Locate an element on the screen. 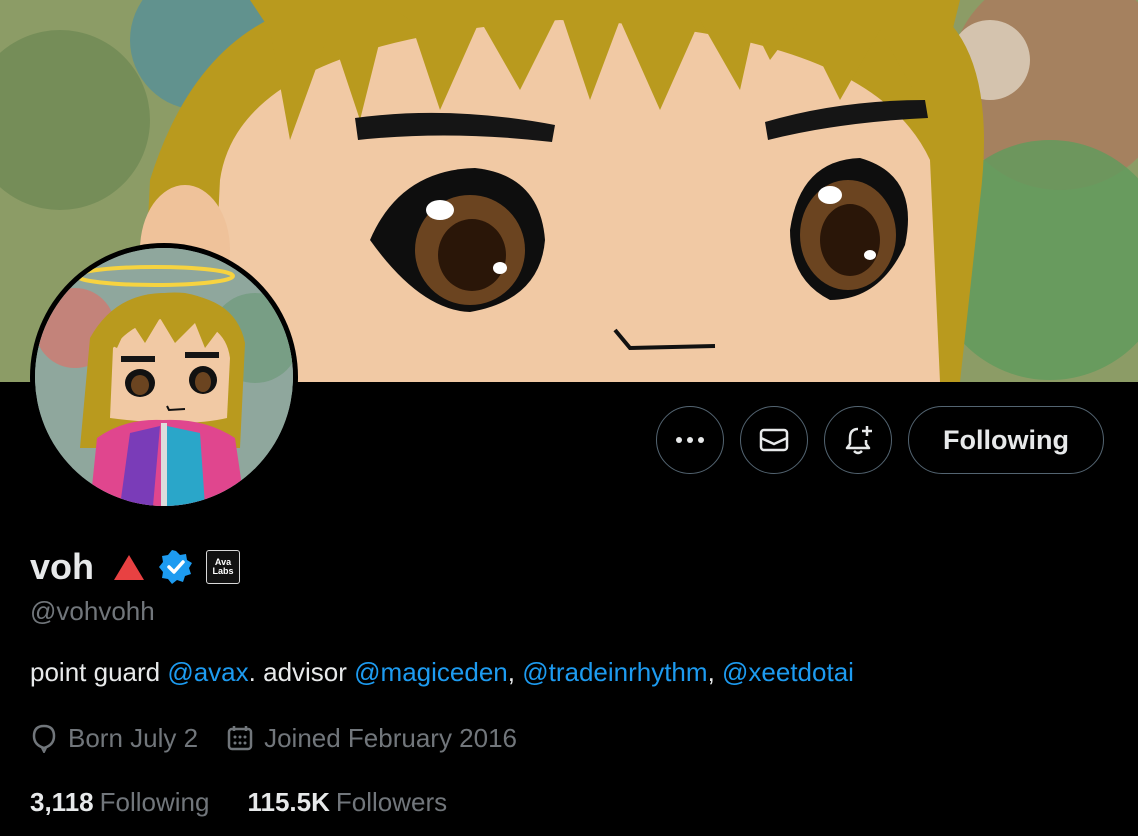  following-stat-link: 3,118 Following is located at coordinates (119, 802).